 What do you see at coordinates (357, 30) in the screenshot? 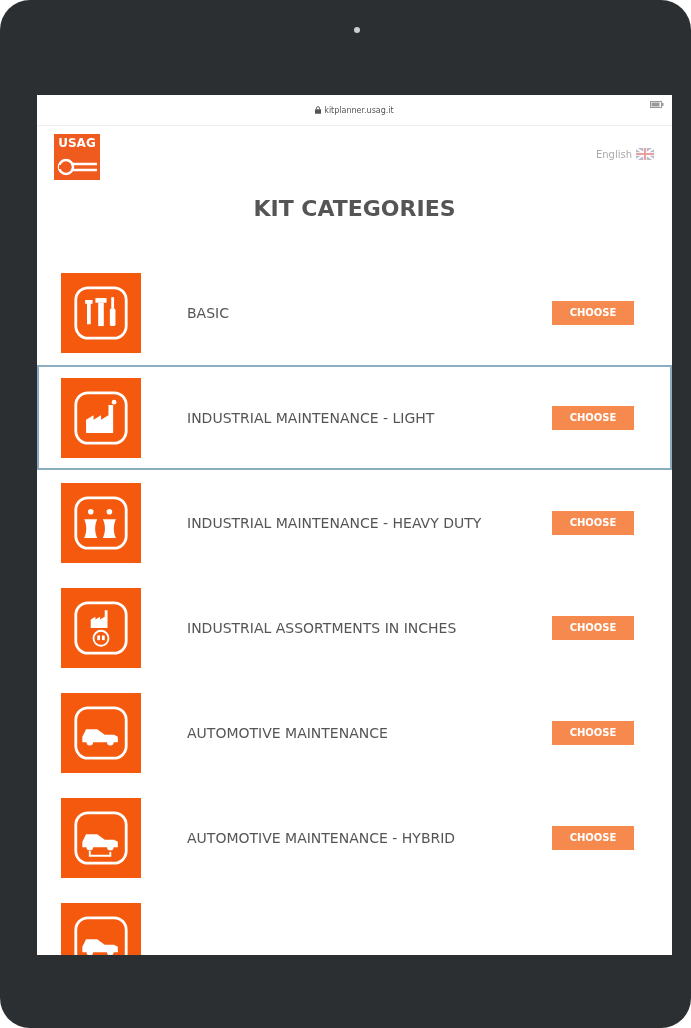
I see `camera-dot` at bounding box center [357, 30].